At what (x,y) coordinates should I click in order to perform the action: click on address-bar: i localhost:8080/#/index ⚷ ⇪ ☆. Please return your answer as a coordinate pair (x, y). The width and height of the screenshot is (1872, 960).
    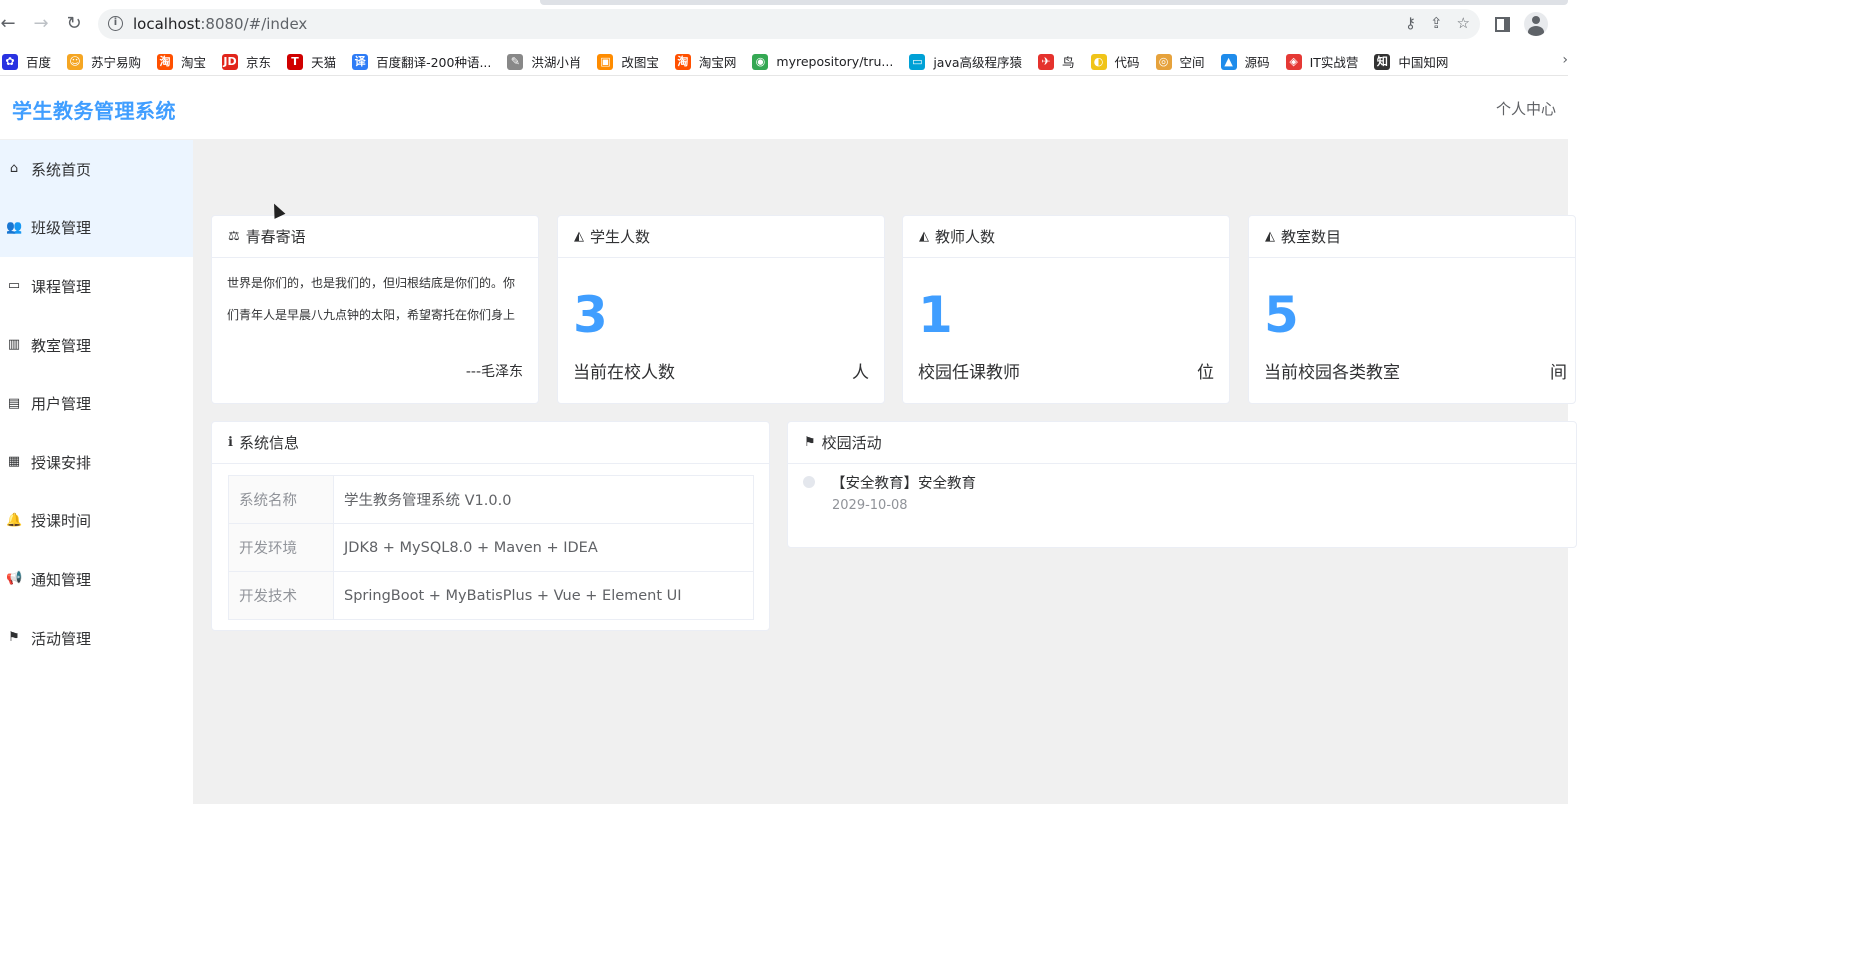
    Looking at the image, I should click on (789, 24).